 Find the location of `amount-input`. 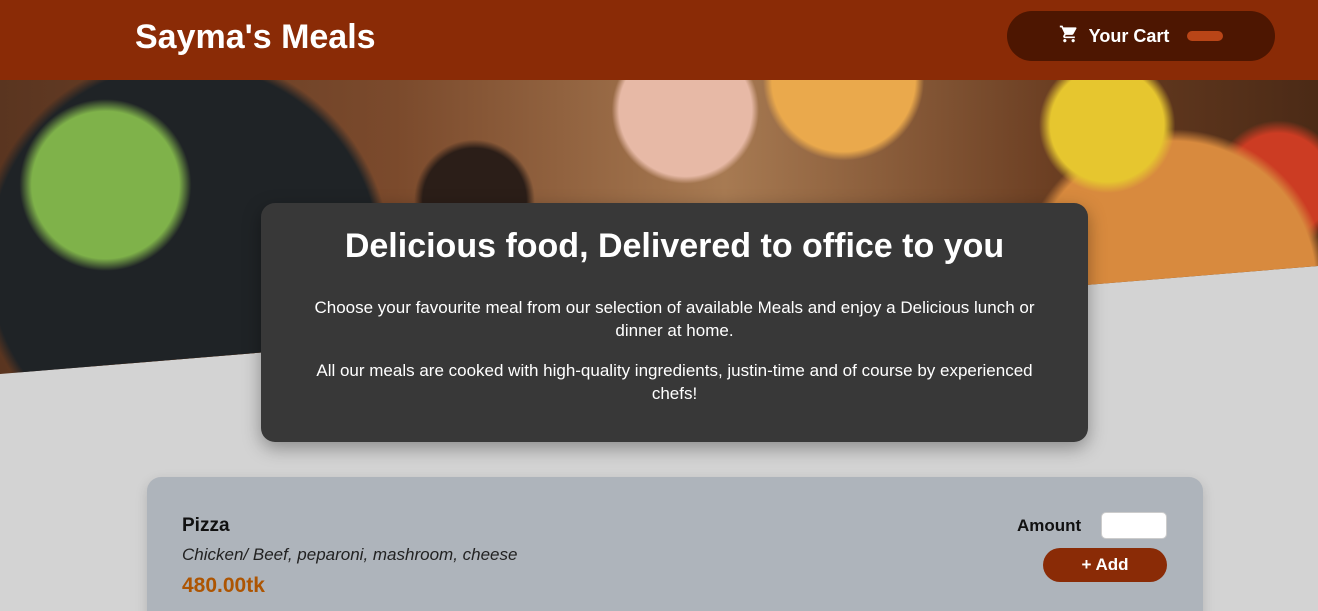

amount-input is located at coordinates (1134, 525).